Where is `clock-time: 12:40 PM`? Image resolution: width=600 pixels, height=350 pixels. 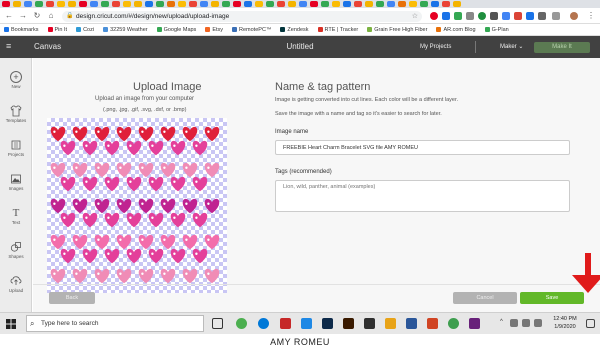
clock-time: 12:40 PM is located at coordinates (565, 319).